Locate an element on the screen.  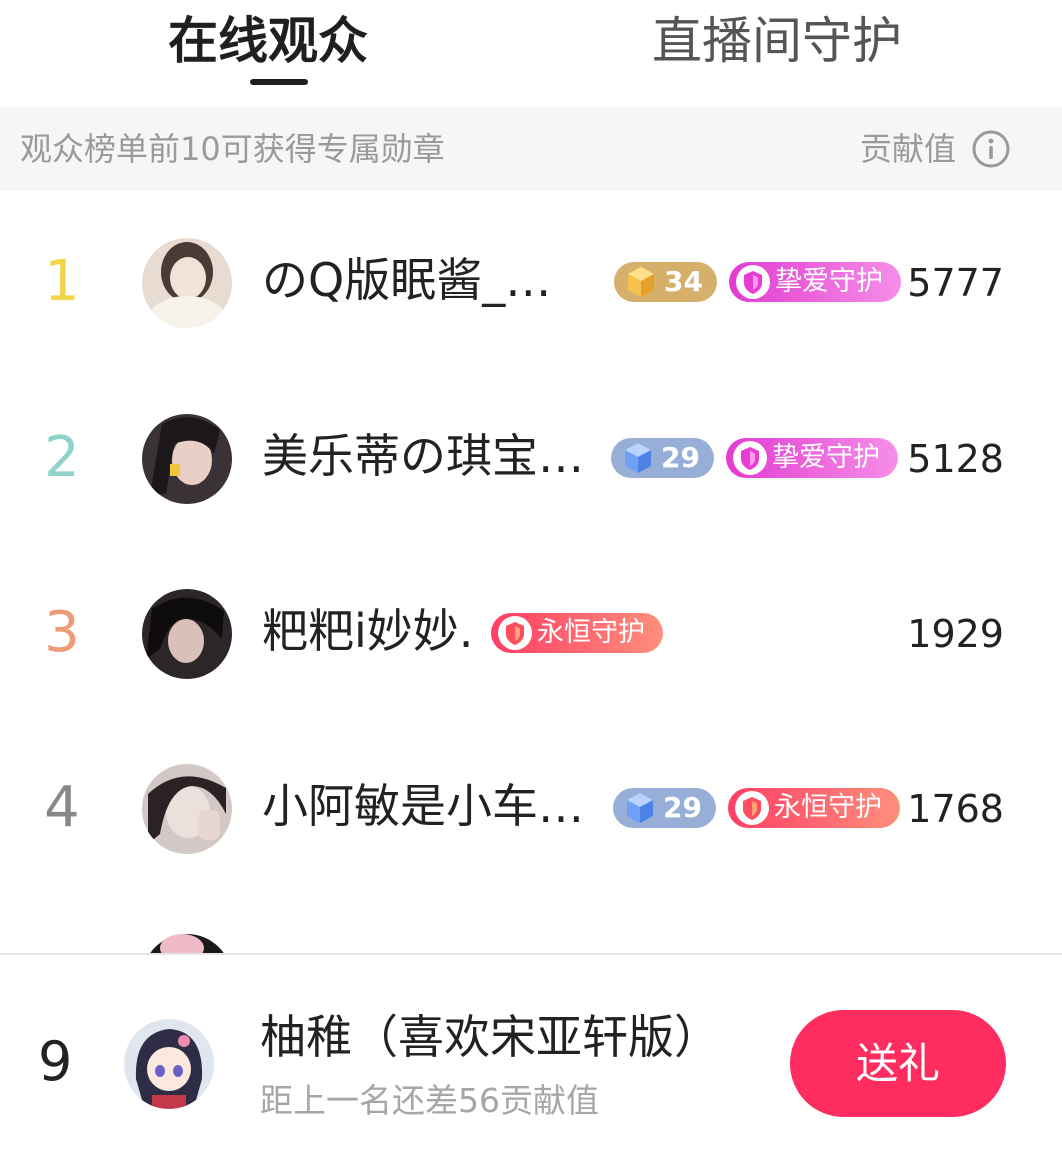
user-name: 粑粑i妙妙. is located at coordinates (368, 631).